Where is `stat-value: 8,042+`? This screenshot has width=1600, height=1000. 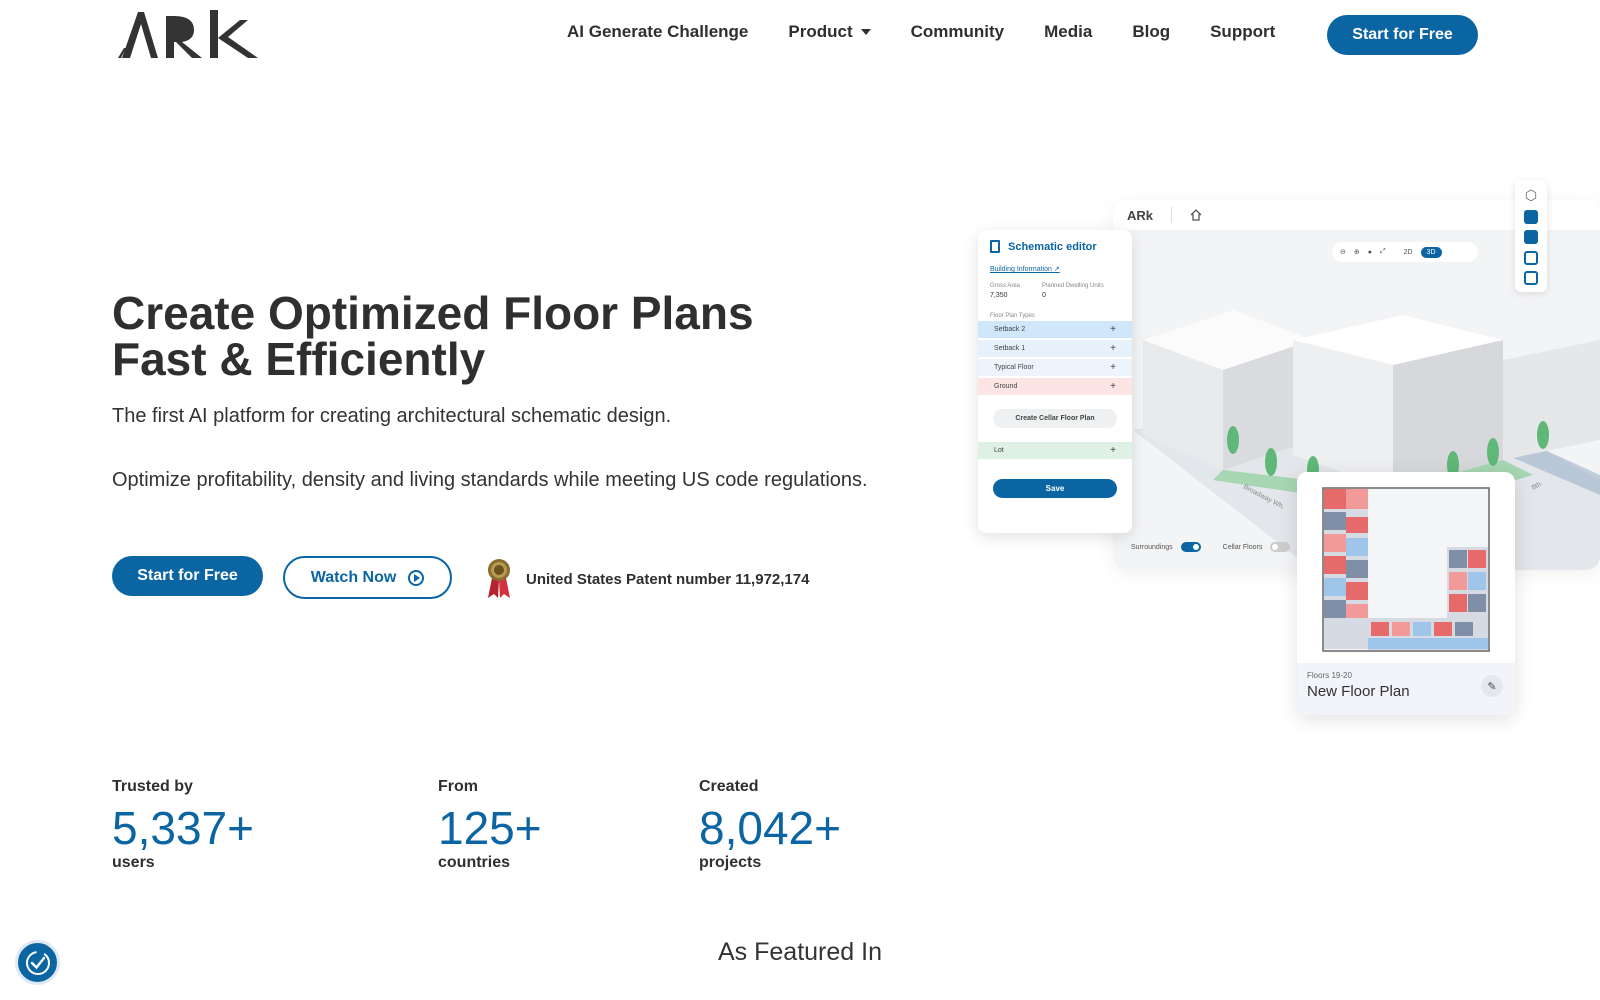 stat-value: 8,042+ is located at coordinates (770, 828).